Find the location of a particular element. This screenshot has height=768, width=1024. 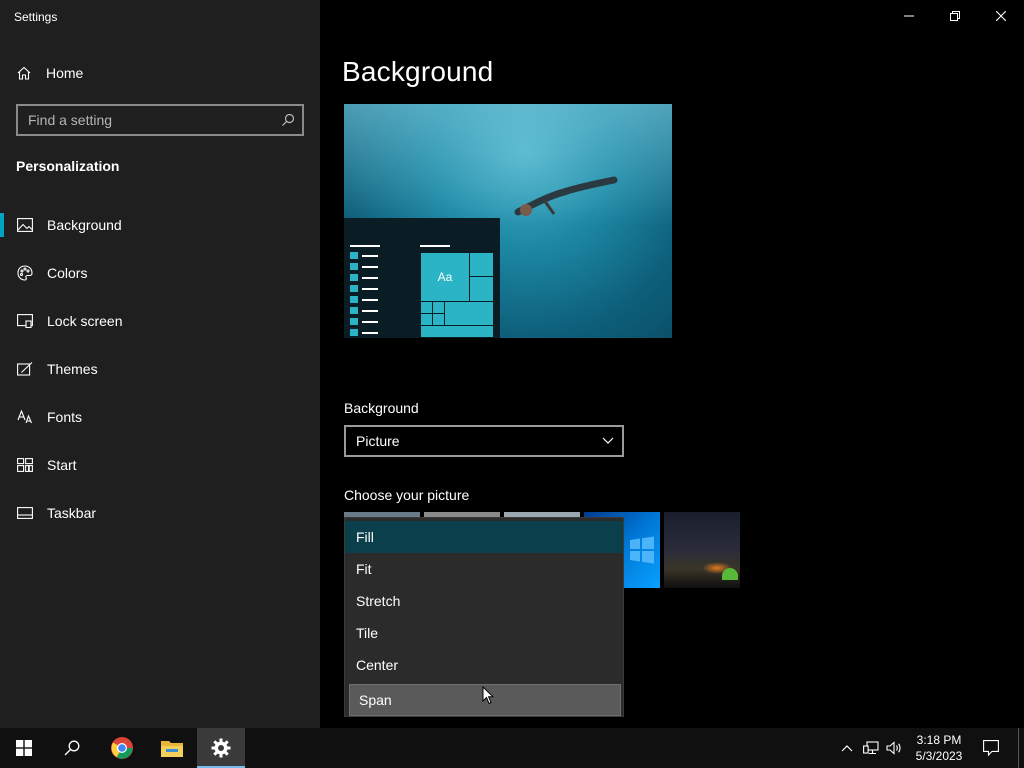

restore-button is located at coordinates (955, 16).